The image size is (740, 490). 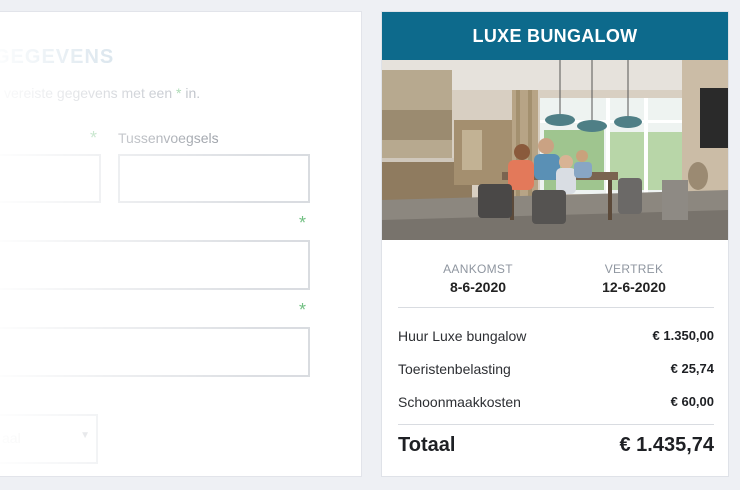 What do you see at coordinates (692, 401) in the screenshot?
I see `cost-amount: € 60,00` at bounding box center [692, 401].